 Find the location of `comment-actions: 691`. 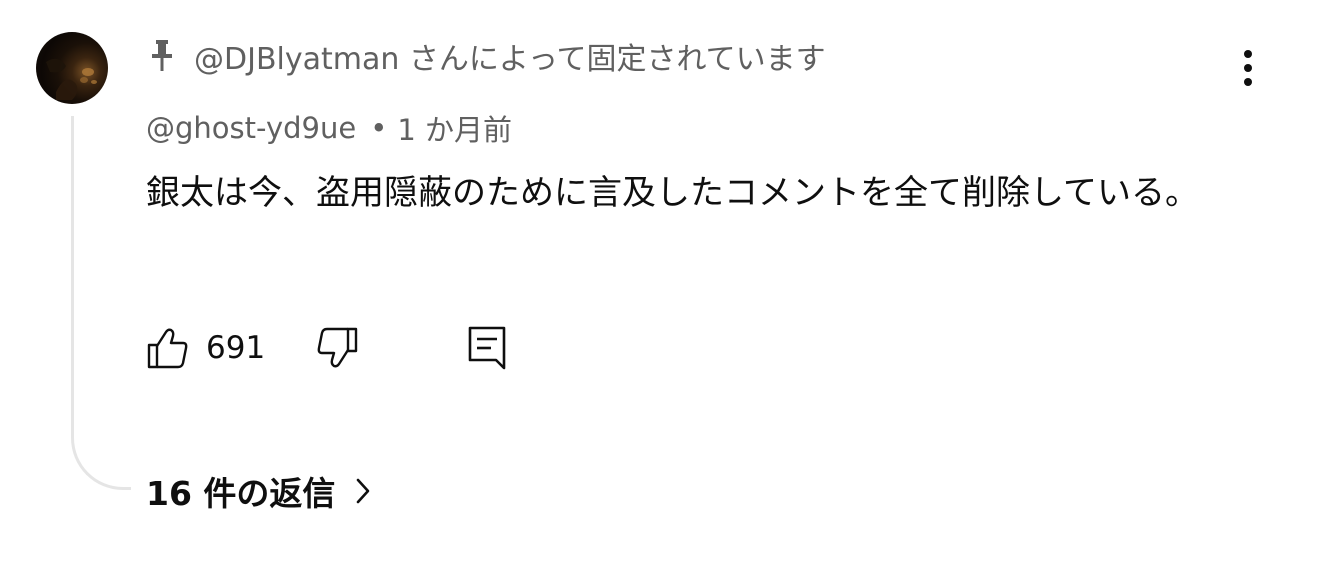

comment-actions: 691 is located at coordinates (326, 348).